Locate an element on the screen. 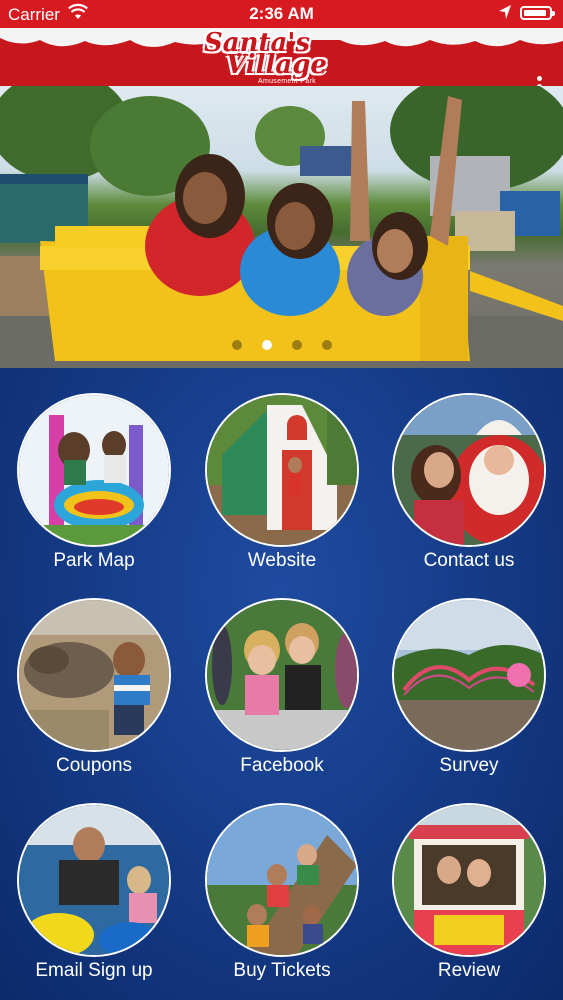 This screenshot has width=563, height=1000. app-header: Santa's Village Amusement Park is located at coordinates (281, 57).